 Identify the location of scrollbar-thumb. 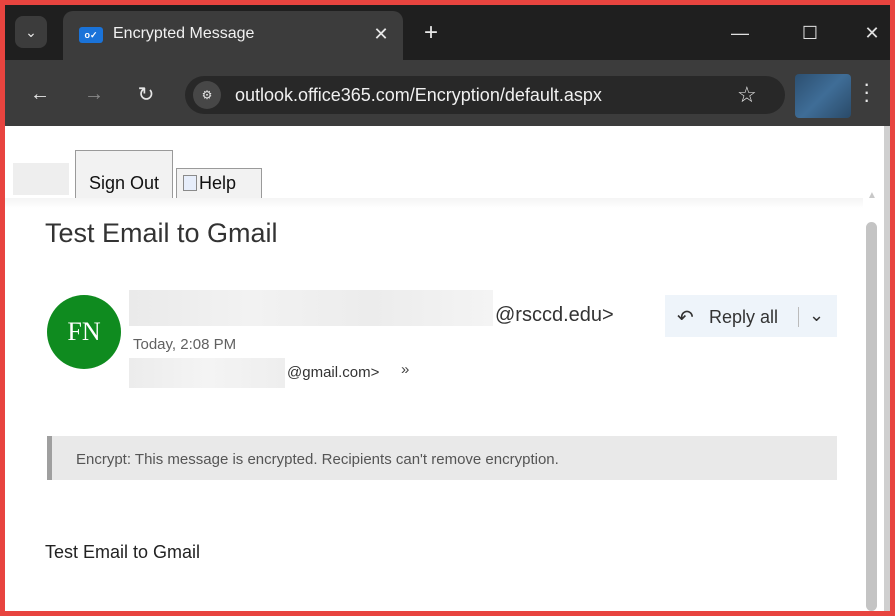
(871, 416).